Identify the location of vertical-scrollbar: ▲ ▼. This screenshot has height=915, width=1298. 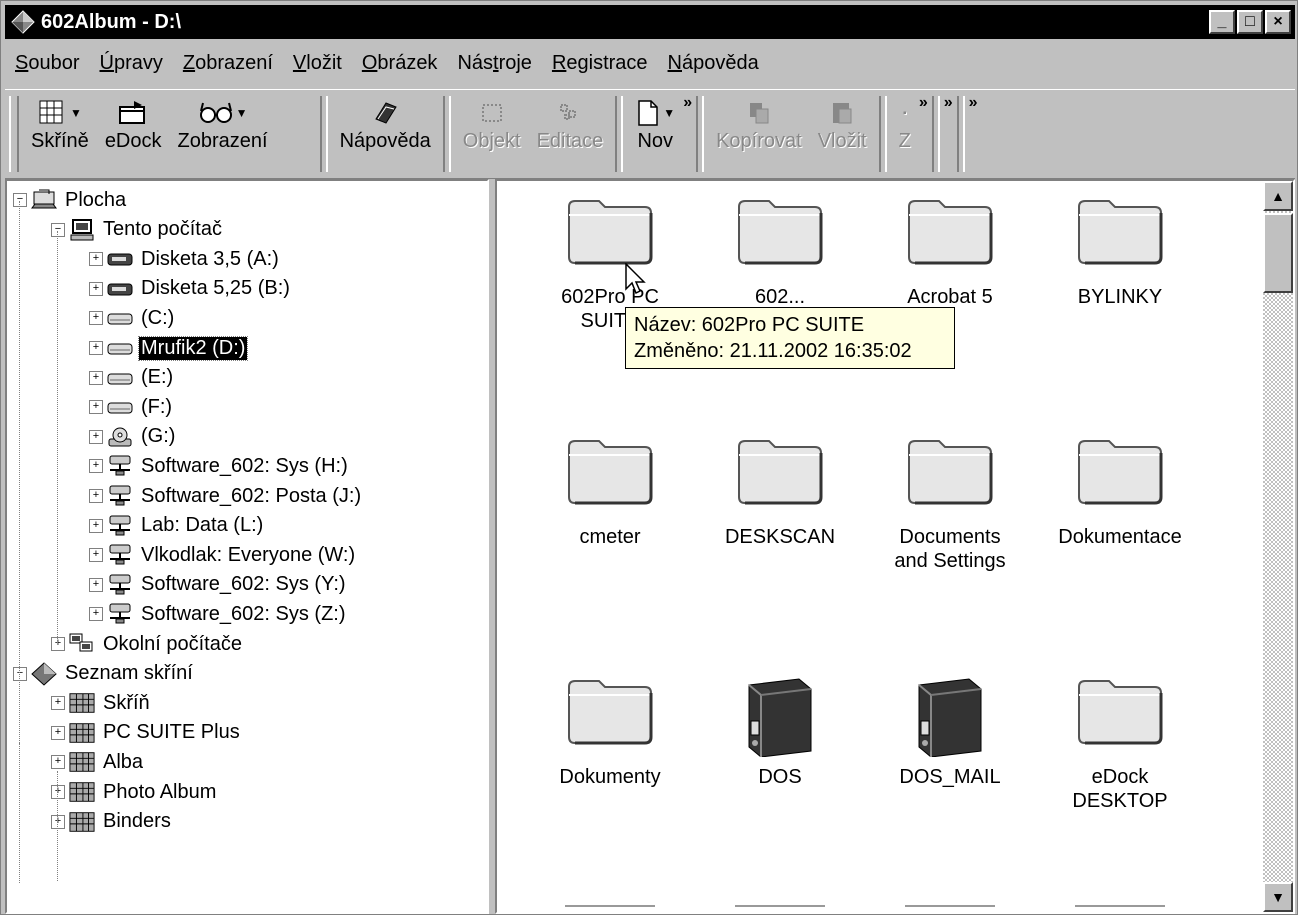
(1278, 546).